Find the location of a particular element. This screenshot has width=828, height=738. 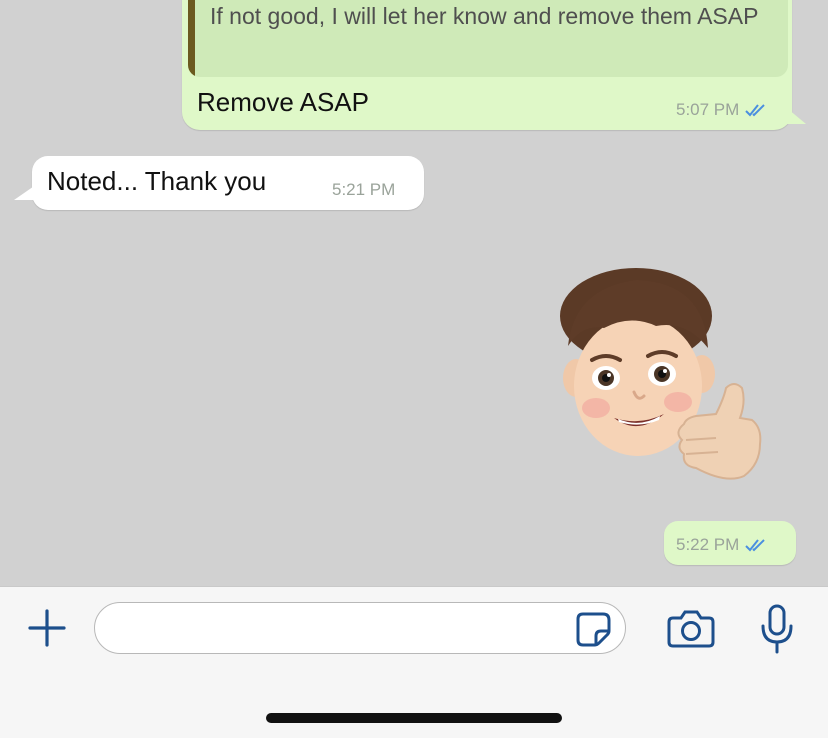

home-indicator is located at coordinates (414, 718).